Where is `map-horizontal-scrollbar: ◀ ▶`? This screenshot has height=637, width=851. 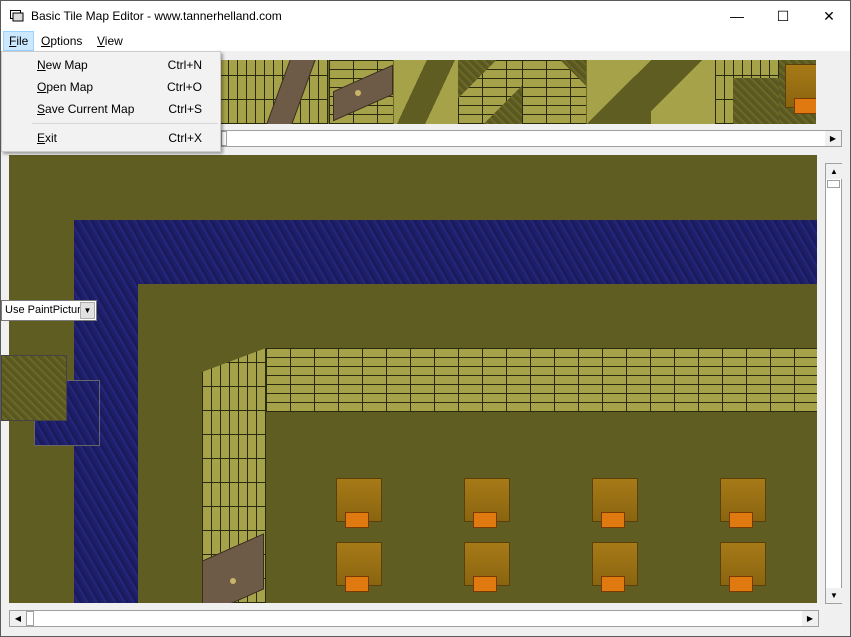 map-horizontal-scrollbar: ◀ ▶ is located at coordinates (414, 618).